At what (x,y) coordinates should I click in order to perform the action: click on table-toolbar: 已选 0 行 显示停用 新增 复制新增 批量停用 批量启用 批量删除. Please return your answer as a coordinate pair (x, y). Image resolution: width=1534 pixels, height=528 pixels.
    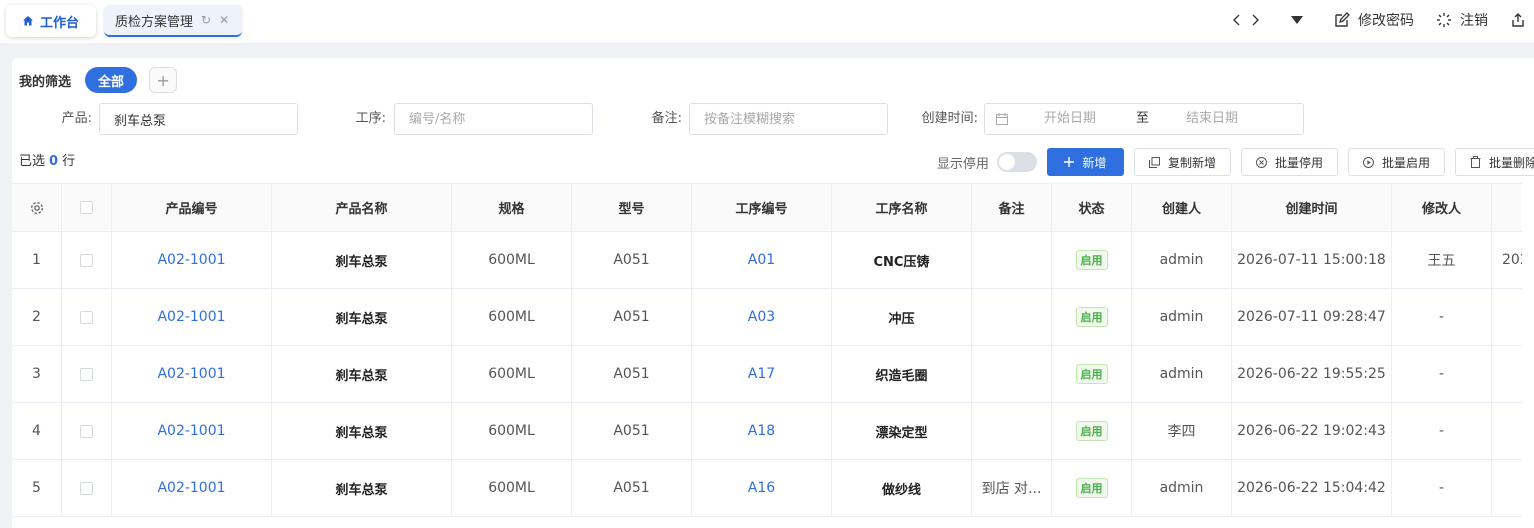
    Looking at the image, I should click on (773, 162).